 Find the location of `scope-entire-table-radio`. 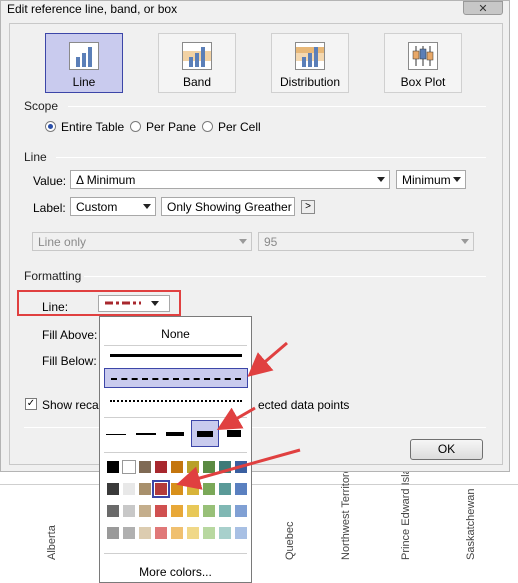

scope-entire-table-radio is located at coordinates (50, 126).